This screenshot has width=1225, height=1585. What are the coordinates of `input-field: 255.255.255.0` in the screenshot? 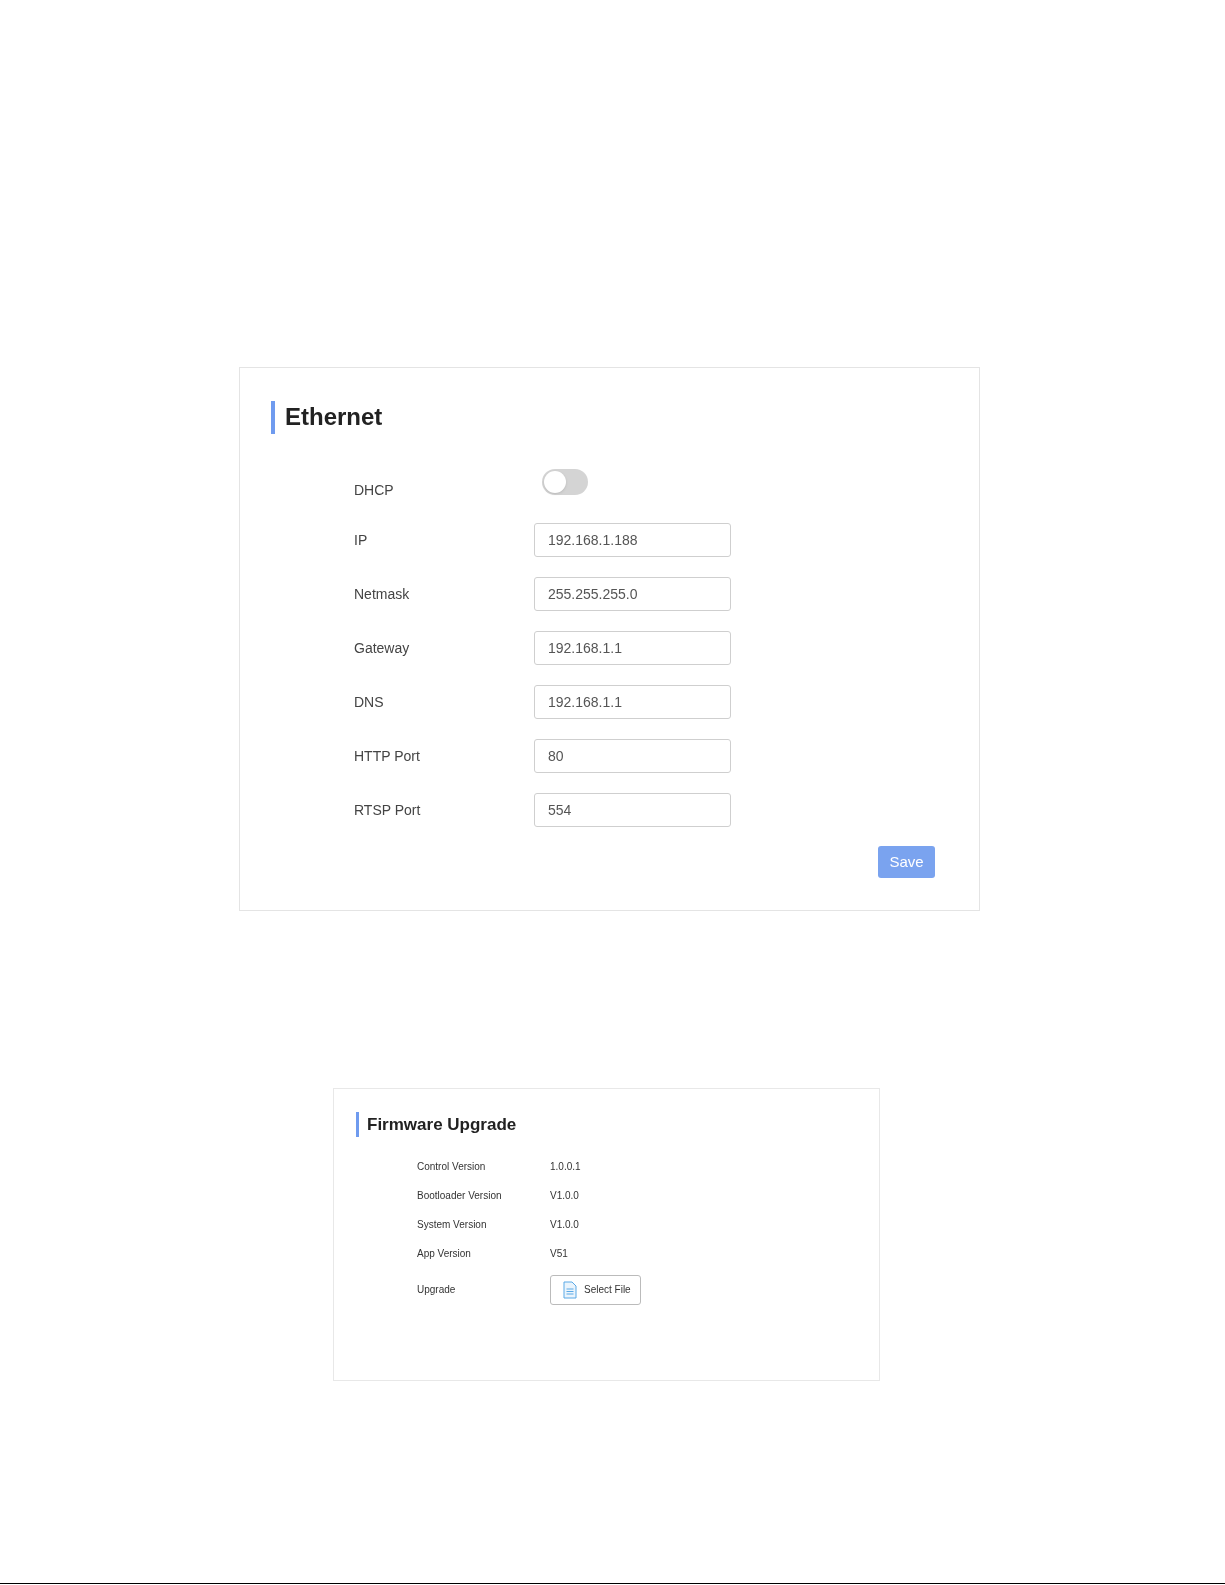 It's located at (632, 594).